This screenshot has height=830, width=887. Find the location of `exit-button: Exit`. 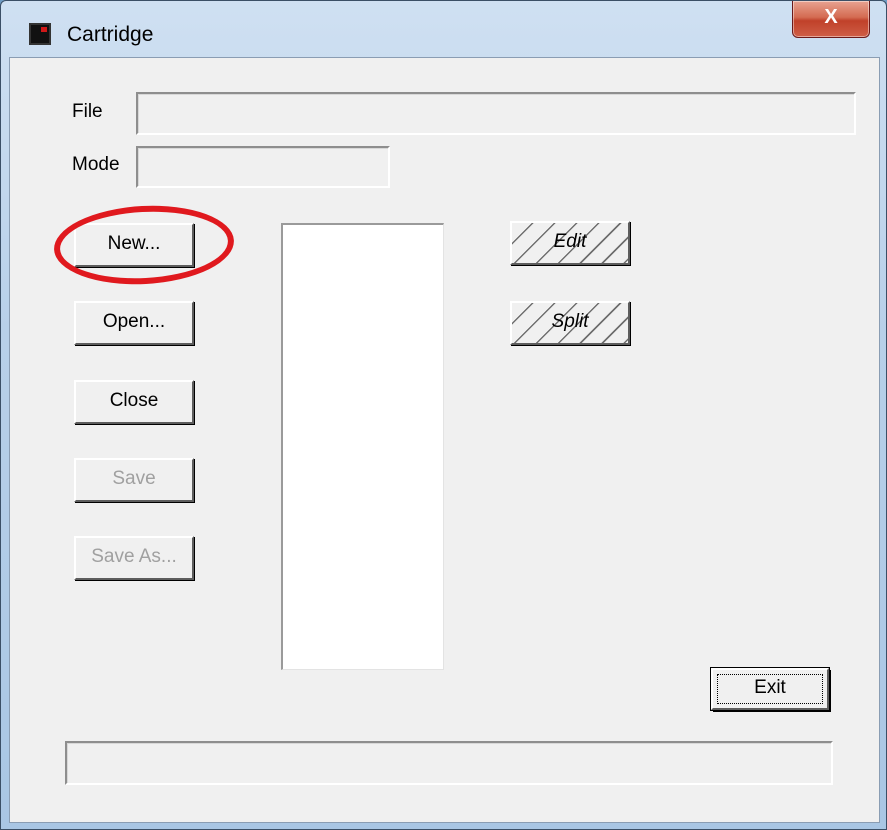

exit-button: Exit is located at coordinates (770, 689).